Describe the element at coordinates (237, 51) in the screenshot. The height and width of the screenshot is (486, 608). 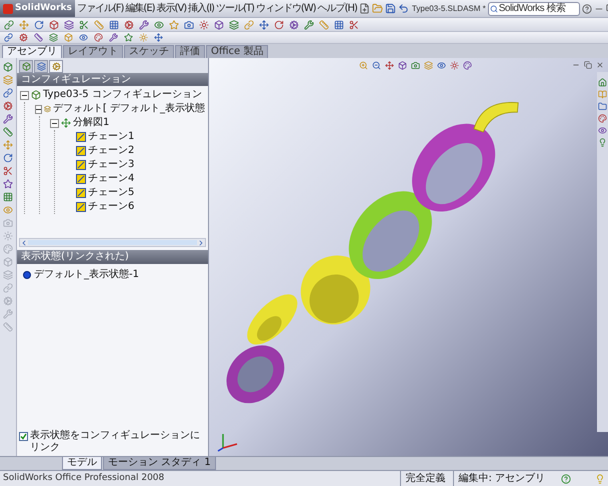
I see `command-tab: Office 製品` at that location.